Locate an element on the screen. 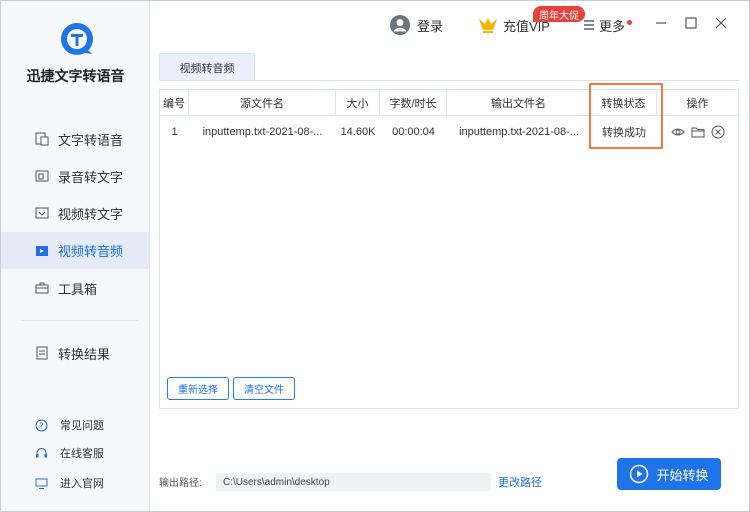 The height and width of the screenshot is (512, 750). sidebar-item-text-to-speech: 文字转语音 is located at coordinates (75, 139).